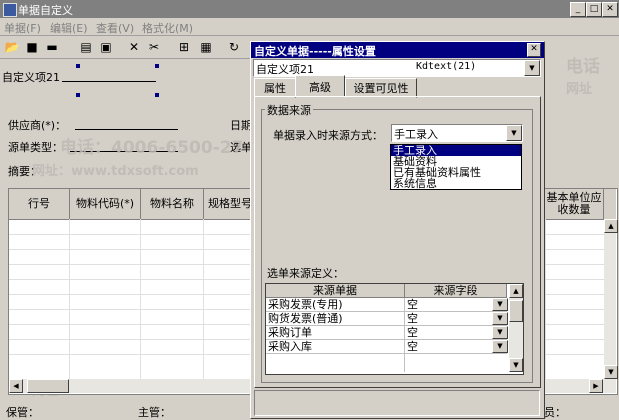  I want to click on scroll-left-icon: ◀, so click(16, 386).